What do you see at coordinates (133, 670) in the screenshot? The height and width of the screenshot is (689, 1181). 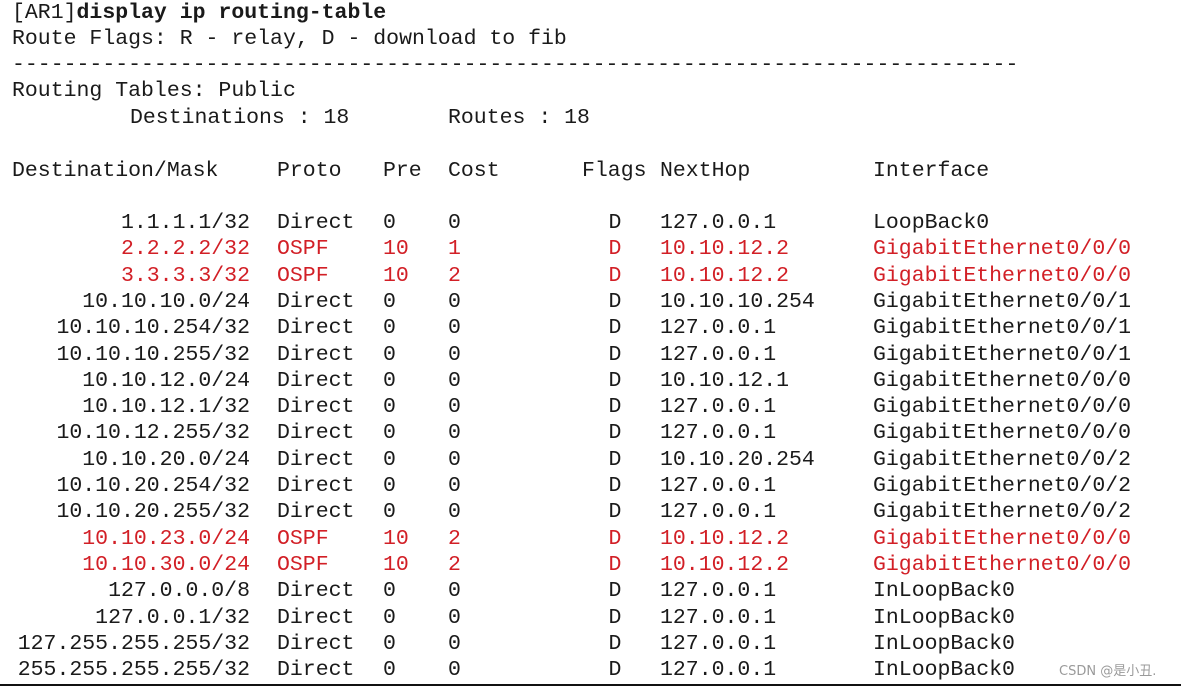 I see `cell-destination: 255.255.255.255/32` at bounding box center [133, 670].